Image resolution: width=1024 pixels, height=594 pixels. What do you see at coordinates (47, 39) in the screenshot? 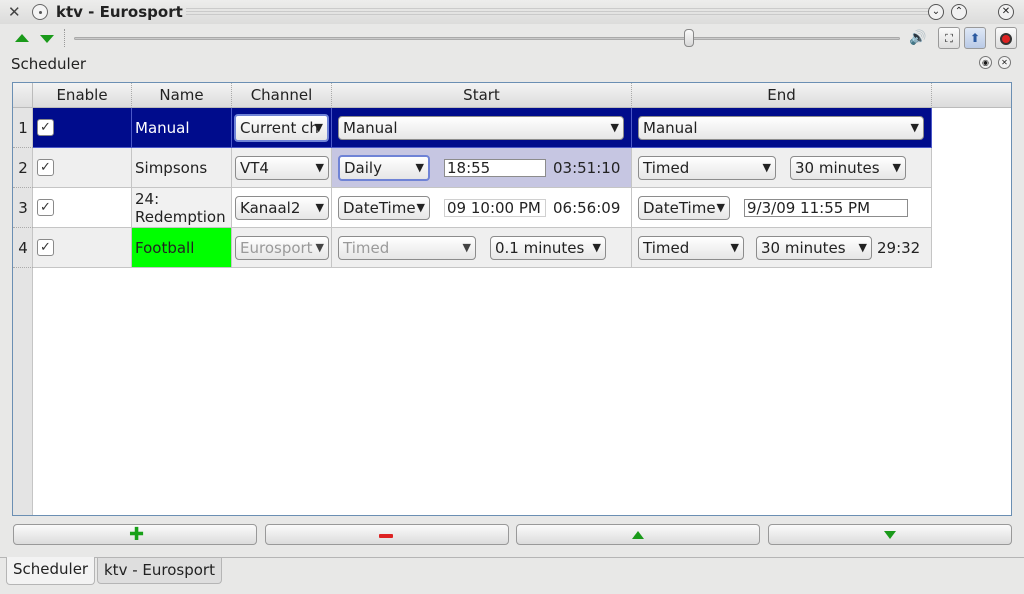
I see `channel-down-icon` at bounding box center [47, 39].